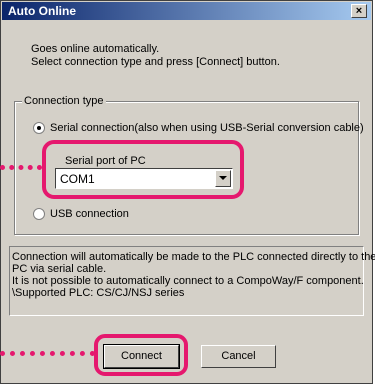 This screenshot has width=375, height=386. I want to click on close-icon: ×, so click(359, 11).